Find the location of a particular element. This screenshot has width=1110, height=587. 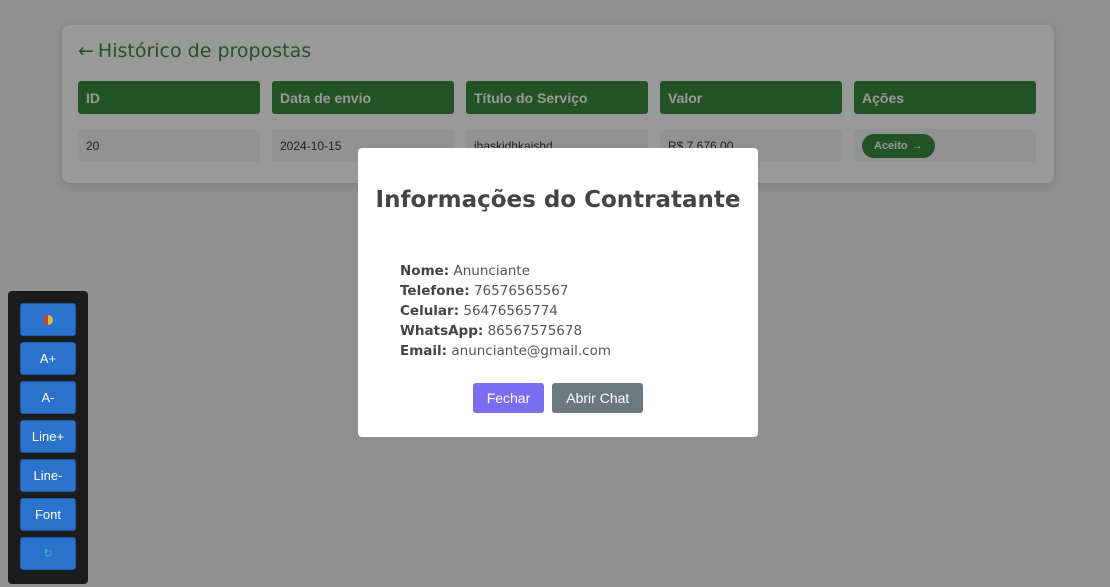

contrast-icon is located at coordinates (48, 319).